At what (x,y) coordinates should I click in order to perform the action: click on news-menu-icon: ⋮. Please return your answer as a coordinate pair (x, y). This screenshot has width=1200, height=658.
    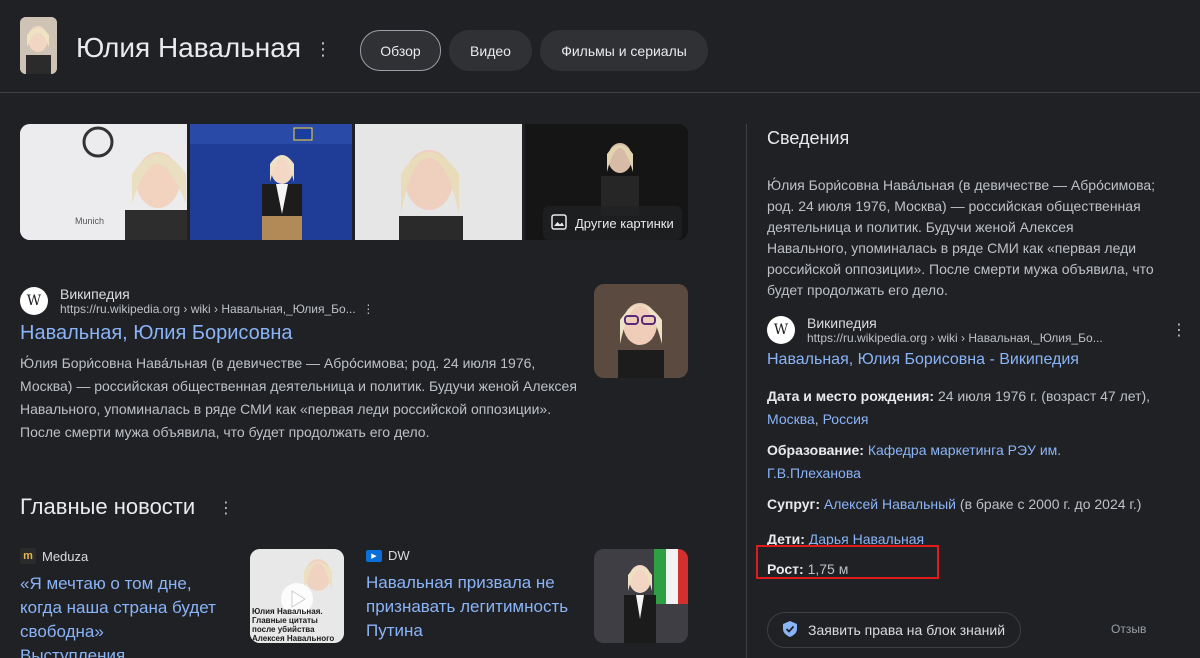
    Looking at the image, I should click on (226, 508).